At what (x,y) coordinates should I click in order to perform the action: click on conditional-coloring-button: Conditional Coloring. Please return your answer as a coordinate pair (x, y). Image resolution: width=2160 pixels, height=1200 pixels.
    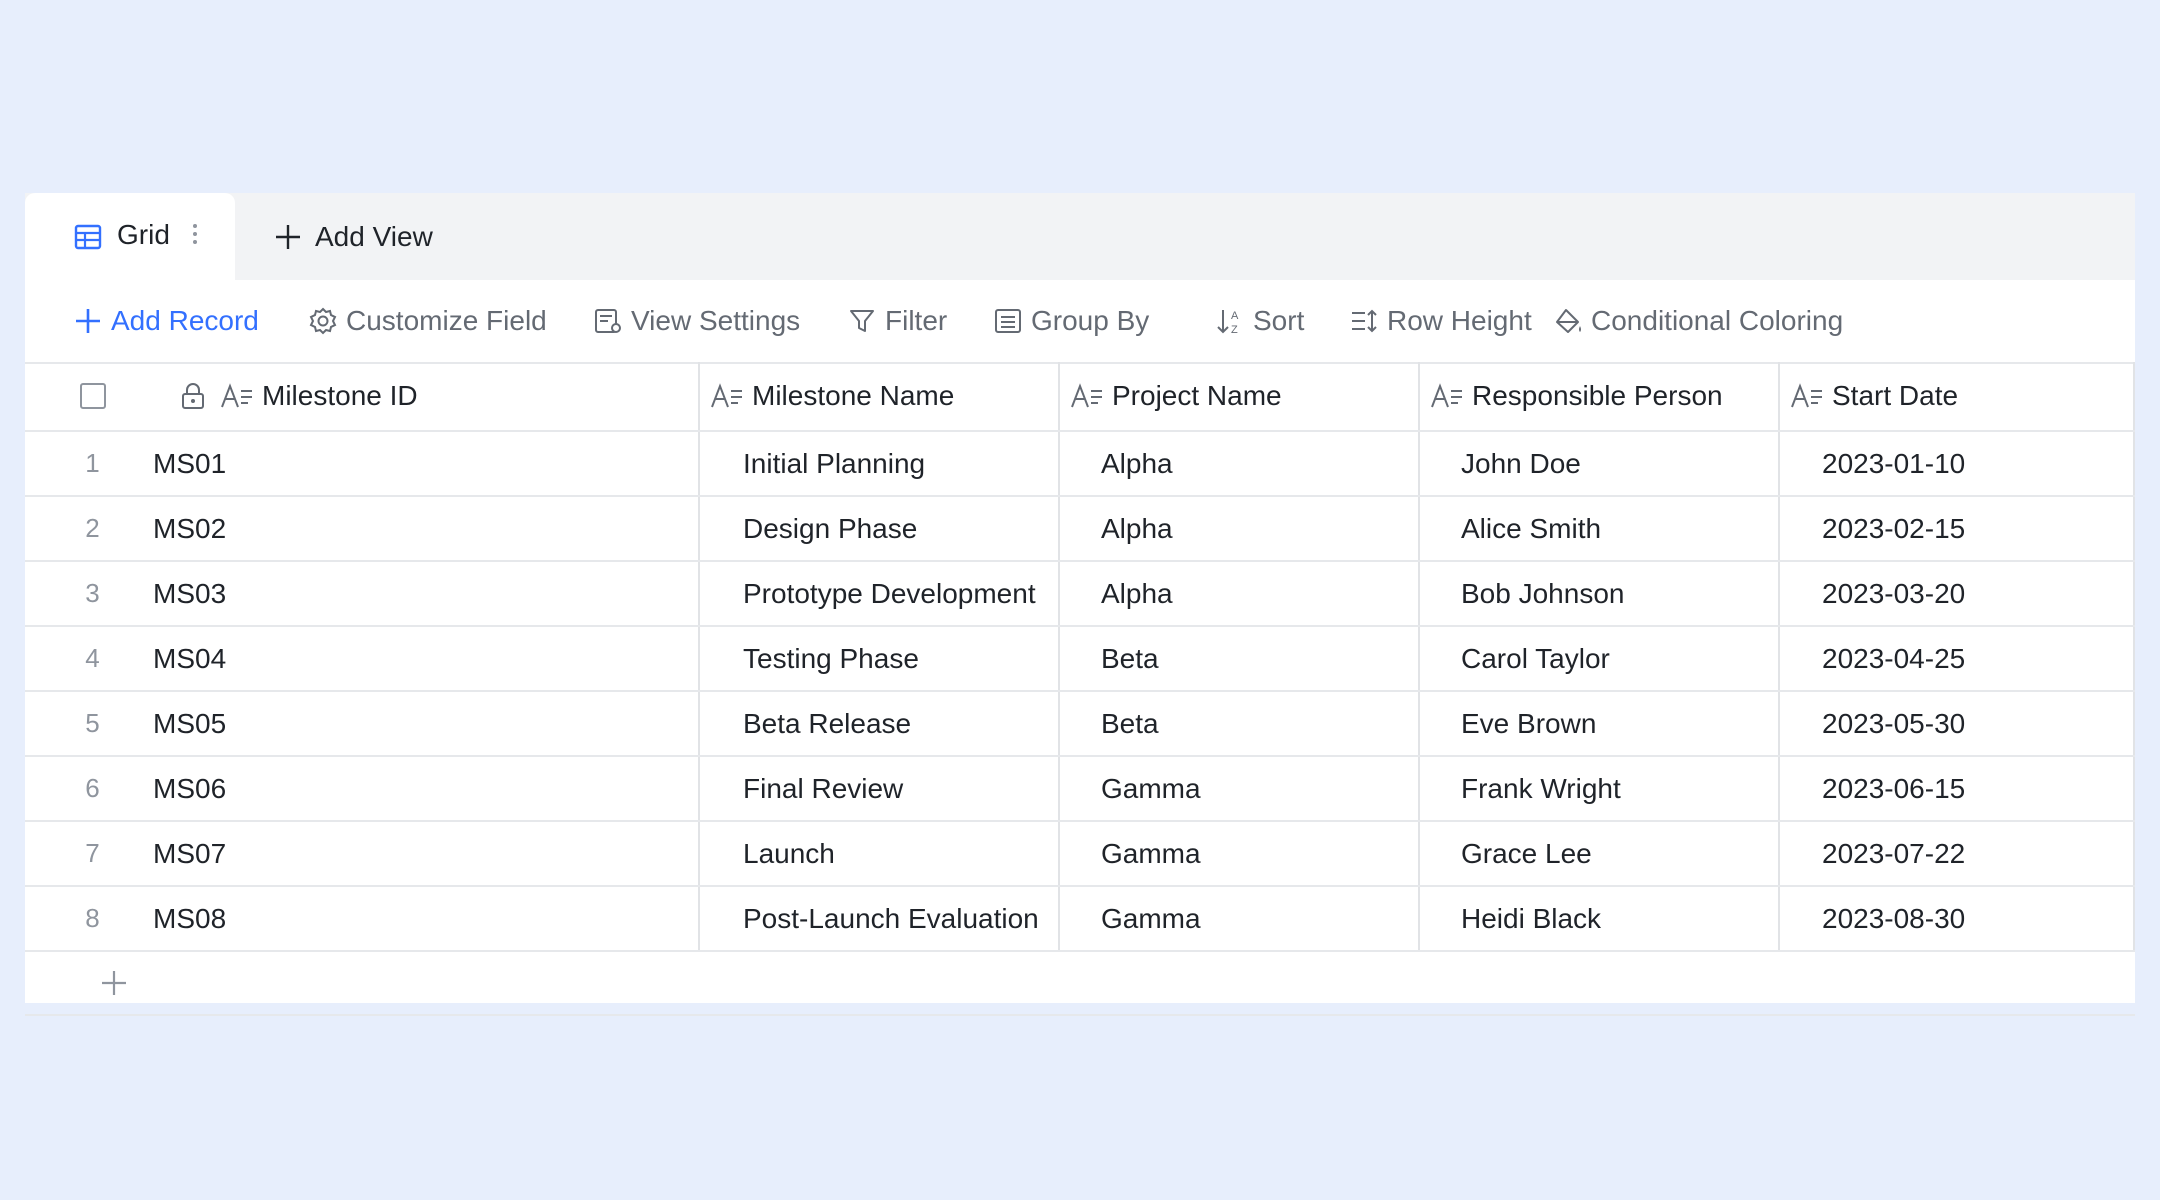
    Looking at the image, I should click on (1698, 321).